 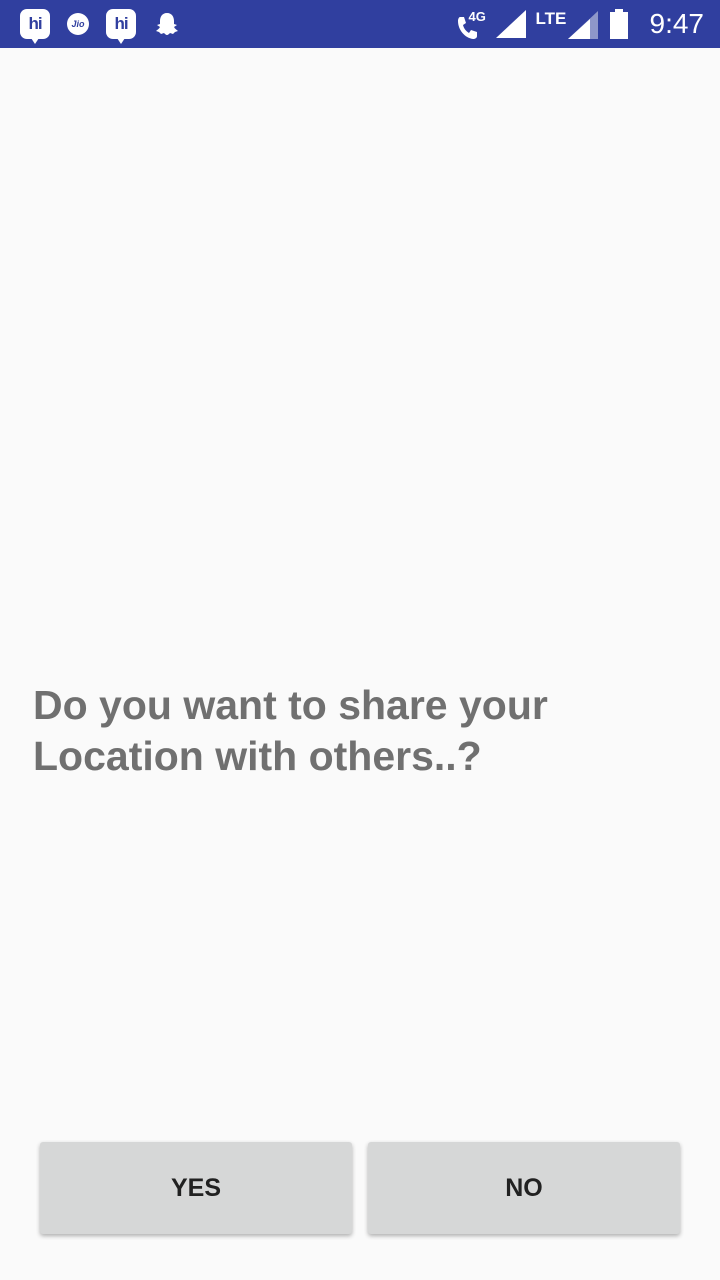 I want to click on signal-icon, so click(x=510, y=24).